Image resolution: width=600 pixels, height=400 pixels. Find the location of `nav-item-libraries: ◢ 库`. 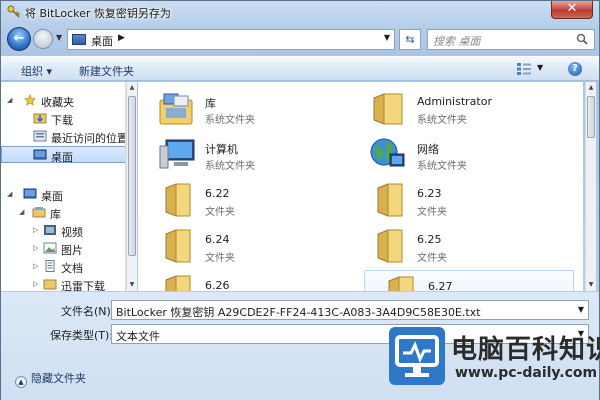

nav-item-libraries: ◢ 库 is located at coordinates (63, 212).